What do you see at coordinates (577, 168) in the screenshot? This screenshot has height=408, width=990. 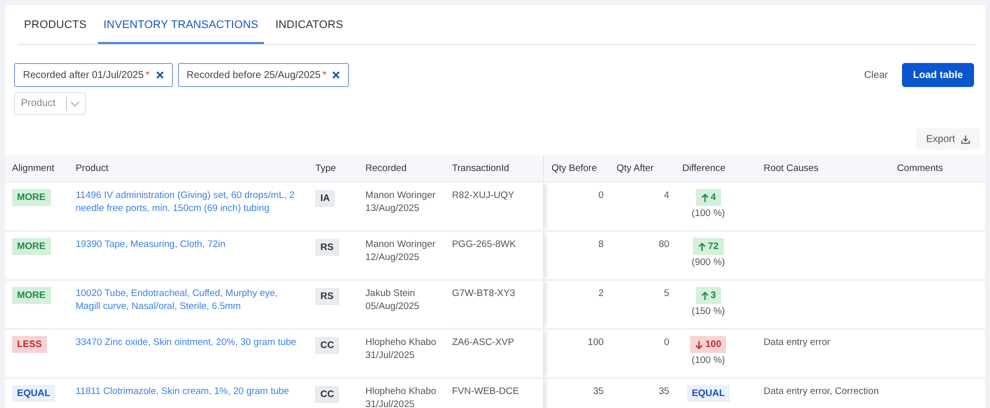 I see `column-header: Qty Before` at bounding box center [577, 168].